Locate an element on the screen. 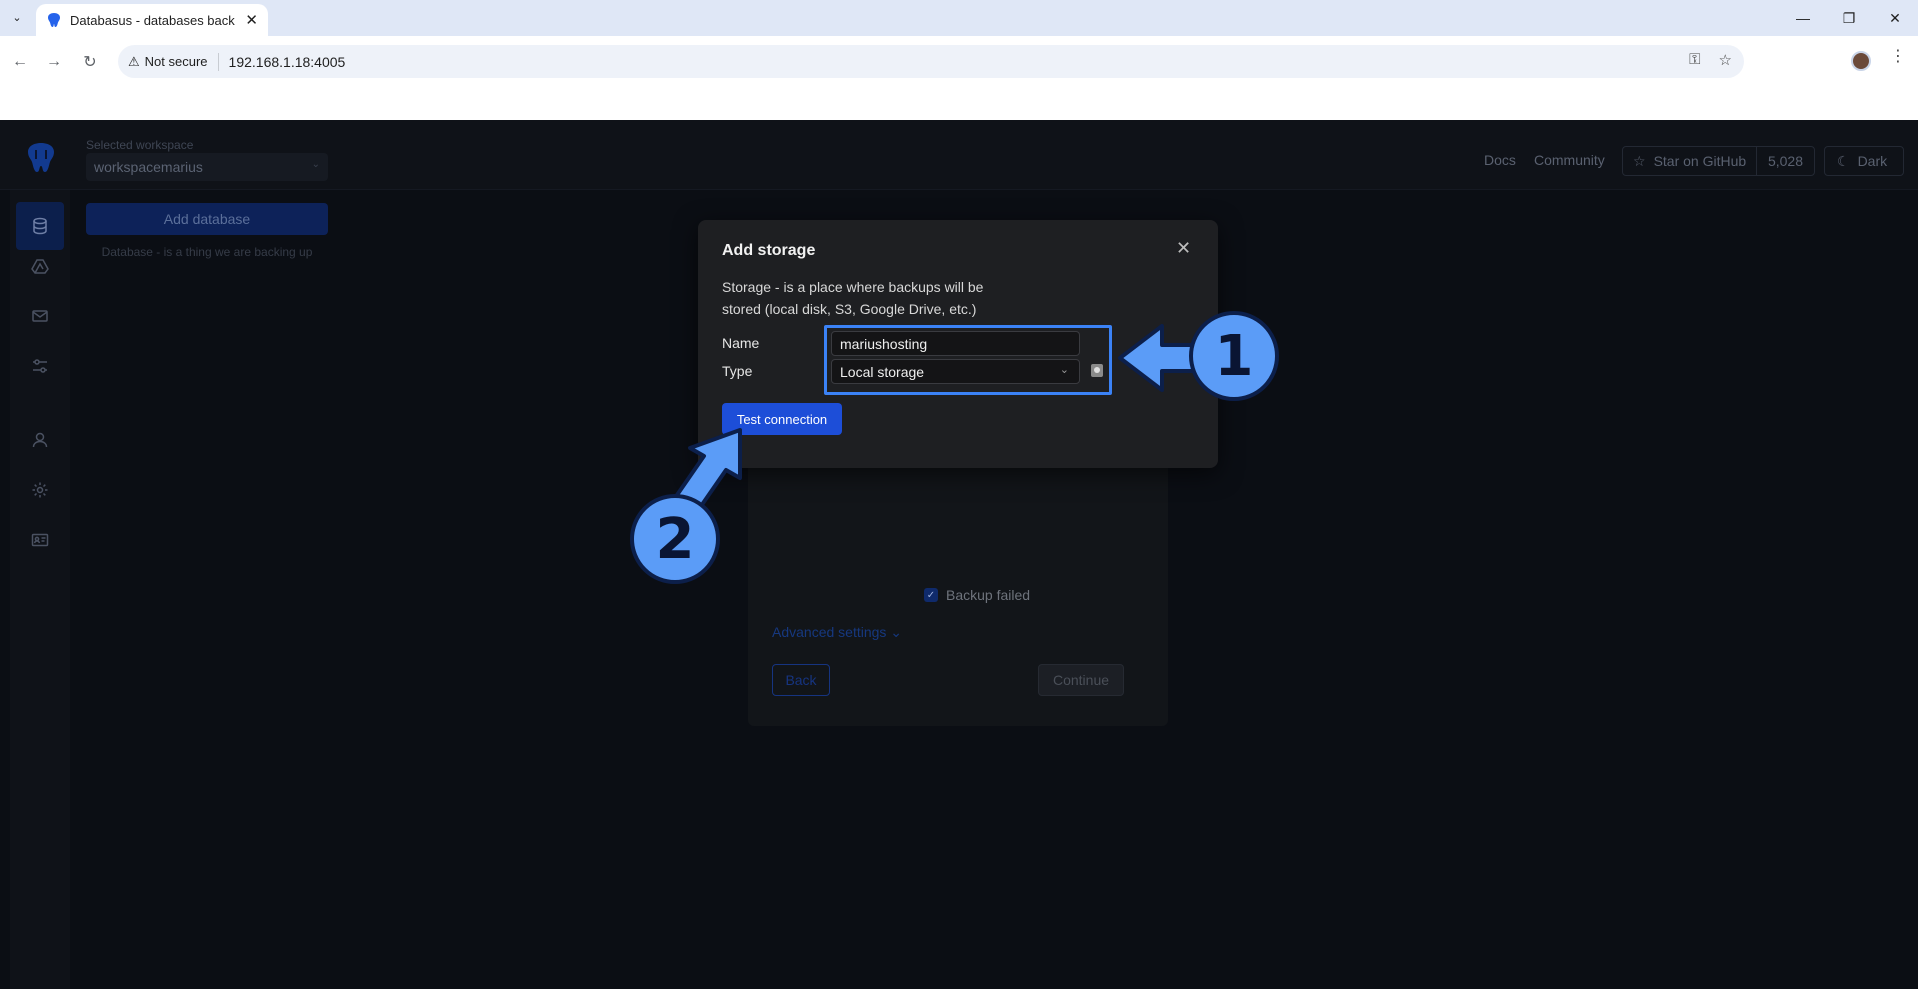 The height and width of the screenshot is (989, 1918). back-button: Back is located at coordinates (801, 680).